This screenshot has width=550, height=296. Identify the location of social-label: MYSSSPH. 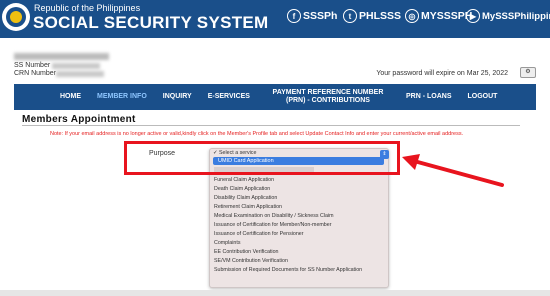
(447, 16).